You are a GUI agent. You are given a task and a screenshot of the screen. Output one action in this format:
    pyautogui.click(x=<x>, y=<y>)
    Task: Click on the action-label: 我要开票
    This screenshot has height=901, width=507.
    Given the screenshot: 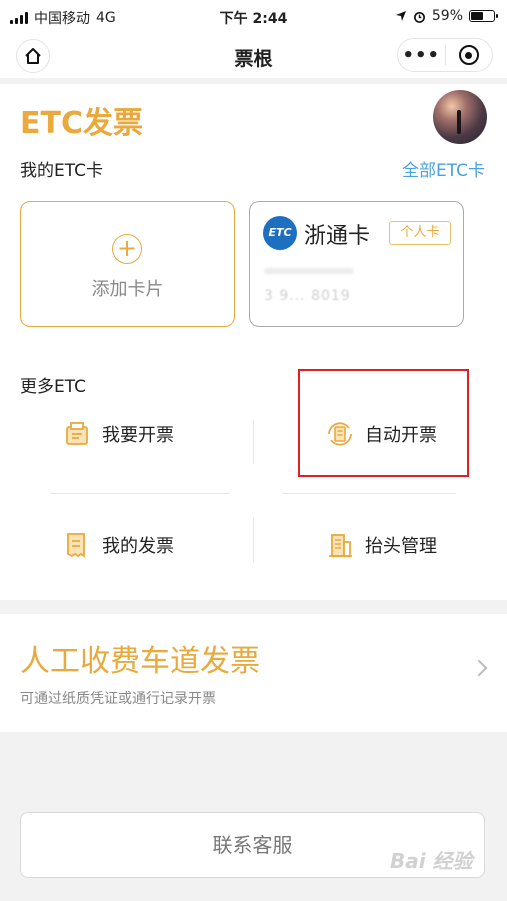 What is the action you would take?
    pyautogui.click(x=138, y=435)
    